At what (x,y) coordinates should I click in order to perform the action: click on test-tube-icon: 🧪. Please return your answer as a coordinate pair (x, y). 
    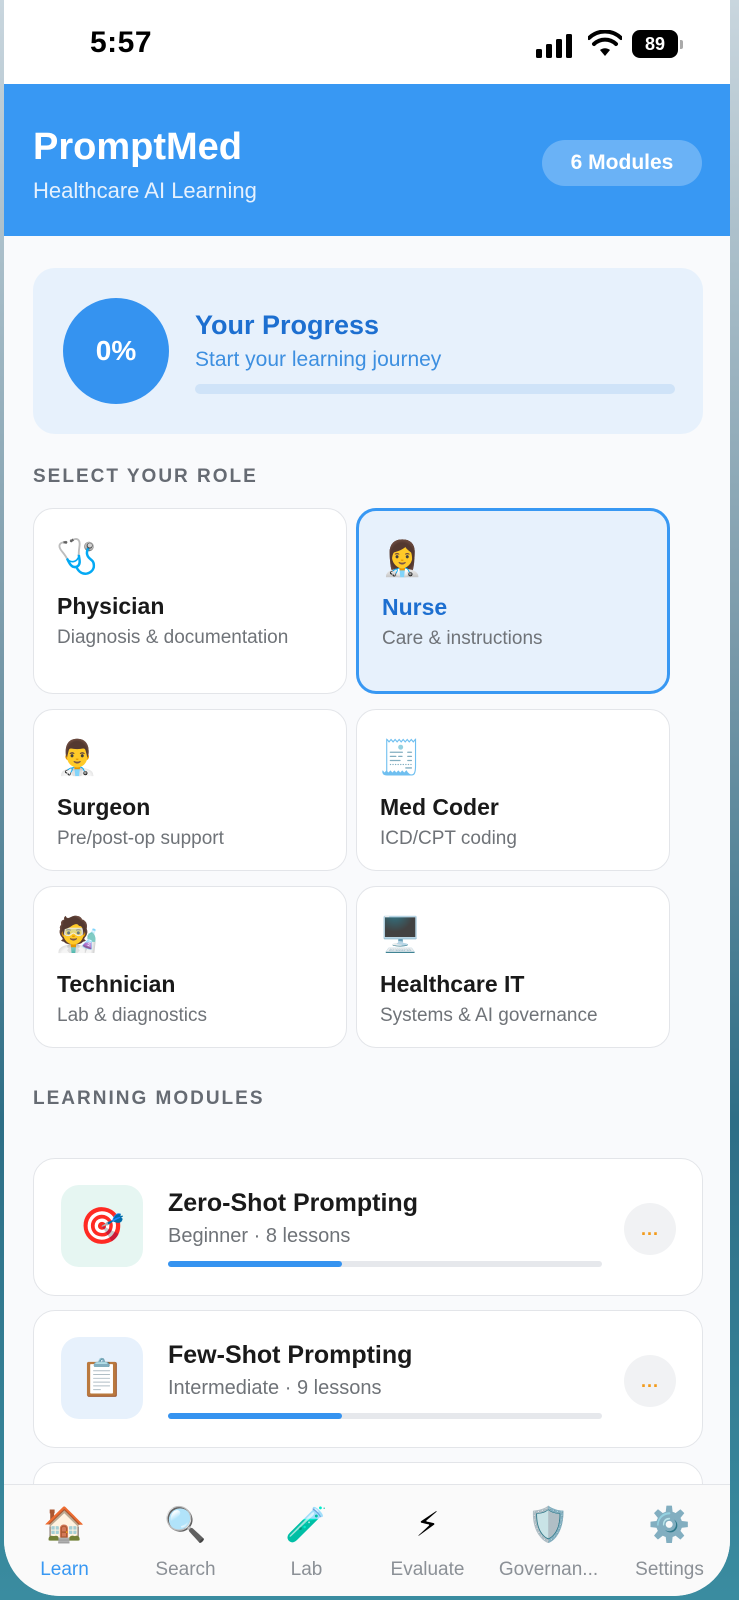
    Looking at the image, I should click on (306, 1525).